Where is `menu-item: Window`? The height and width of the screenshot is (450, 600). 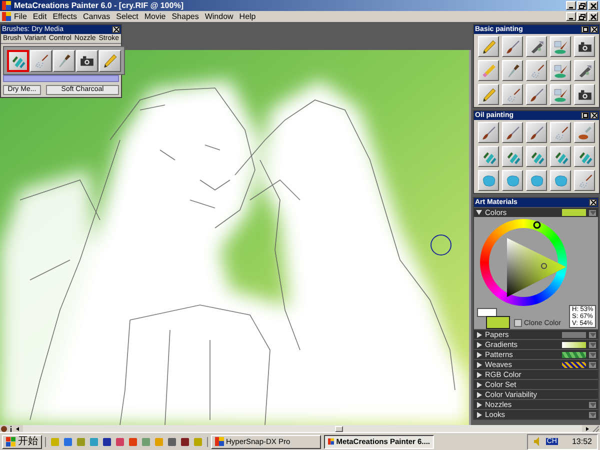
menu-item: Window is located at coordinates (219, 16).